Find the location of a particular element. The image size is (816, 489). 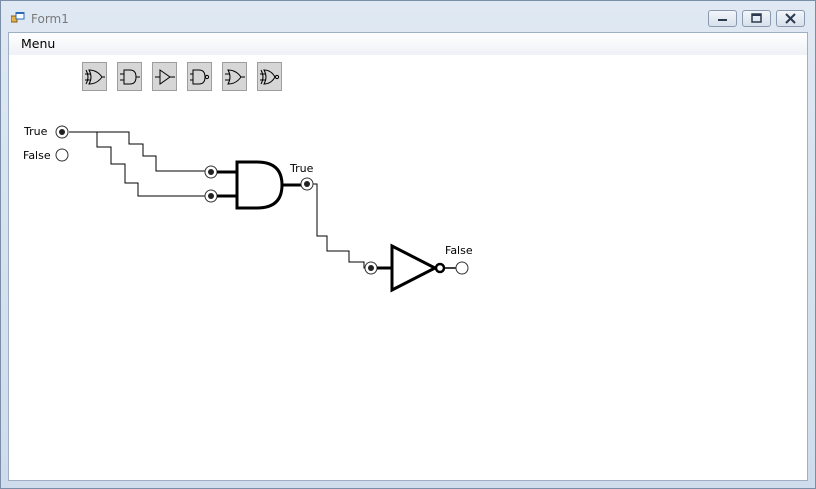

restore-button is located at coordinates (756, 18).